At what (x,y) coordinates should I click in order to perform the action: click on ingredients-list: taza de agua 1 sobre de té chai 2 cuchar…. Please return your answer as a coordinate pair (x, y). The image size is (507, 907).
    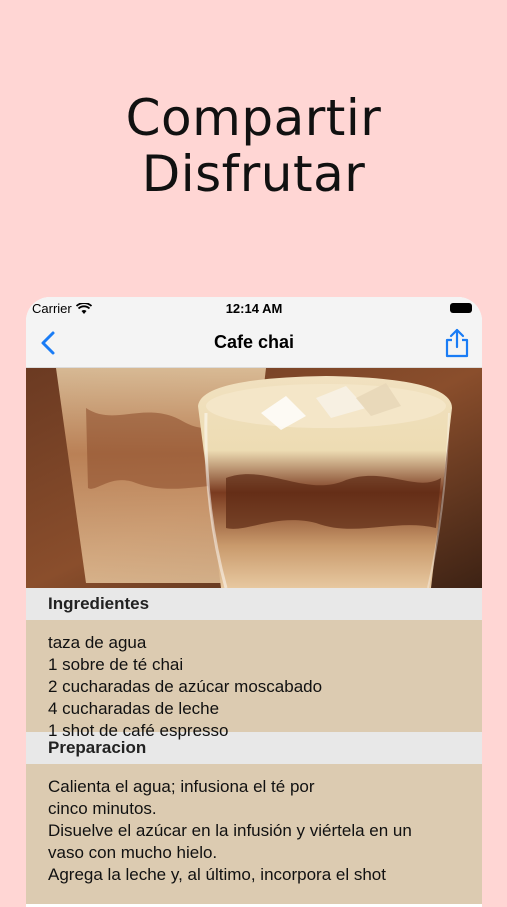
    Looking at the image, I should click on (254, 680).